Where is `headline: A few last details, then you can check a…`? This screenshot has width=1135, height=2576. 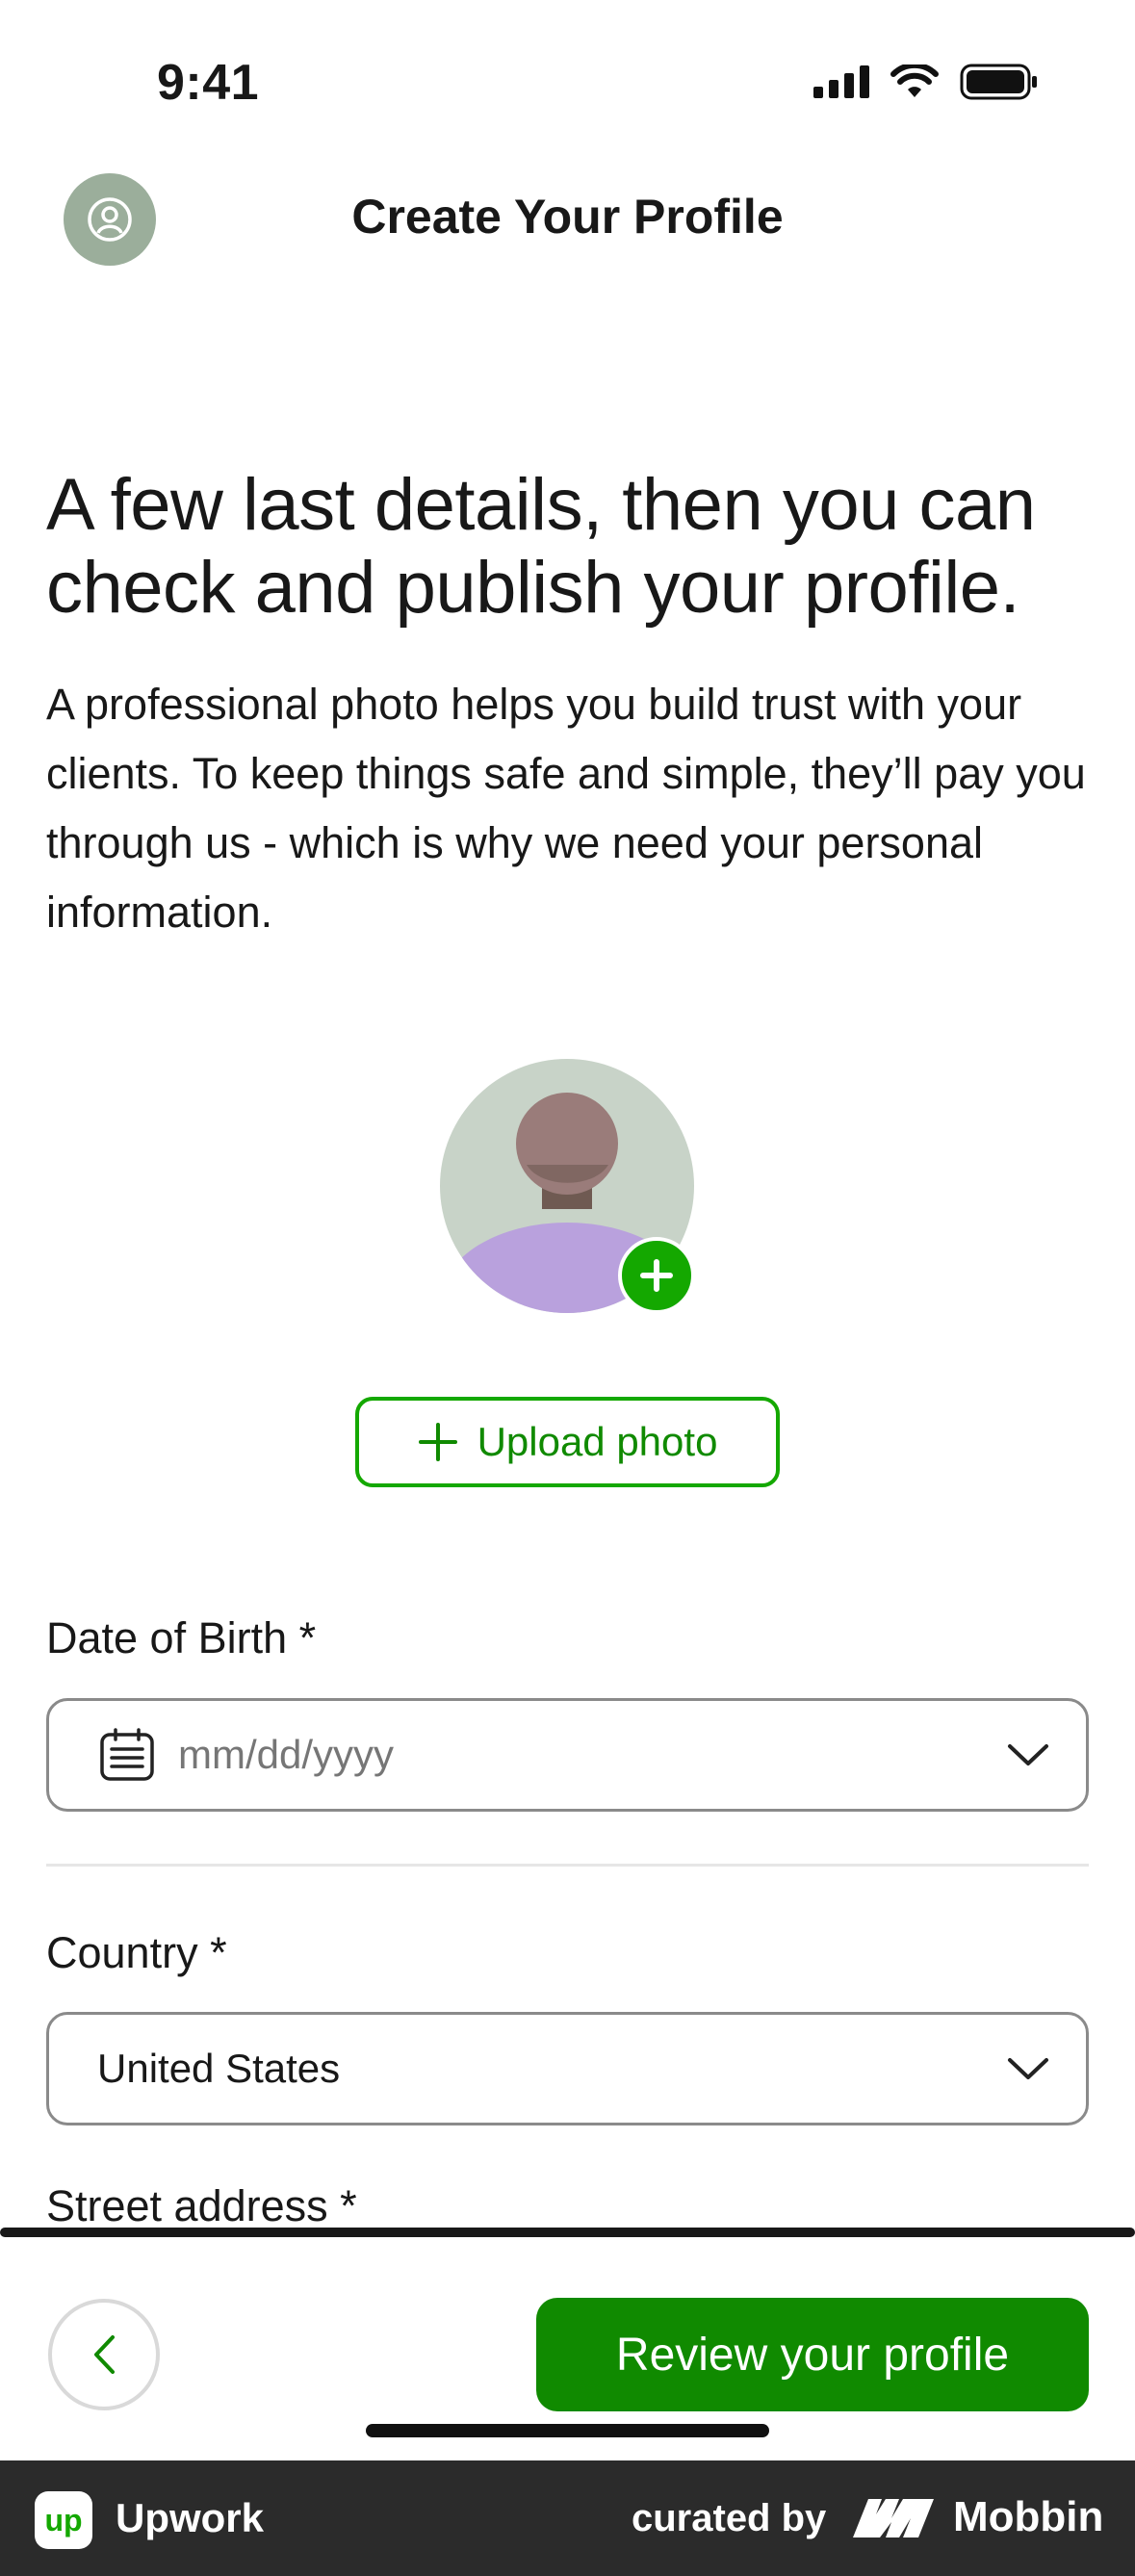 headline: A few last details, then you can check a… is located at coordinates (541, 546).